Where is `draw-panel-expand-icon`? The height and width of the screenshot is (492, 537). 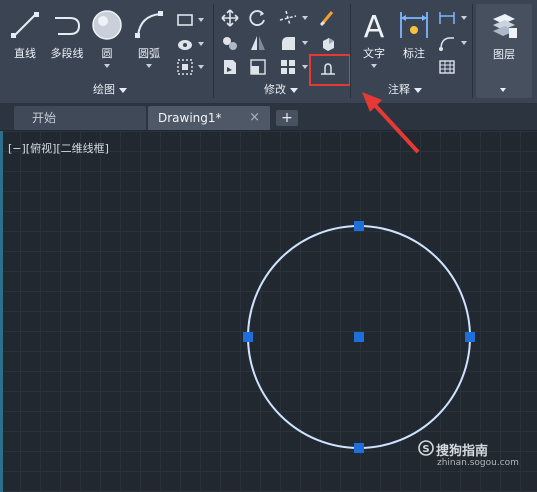 draw-panel-expand-icon is located at coordinates (123, 90).